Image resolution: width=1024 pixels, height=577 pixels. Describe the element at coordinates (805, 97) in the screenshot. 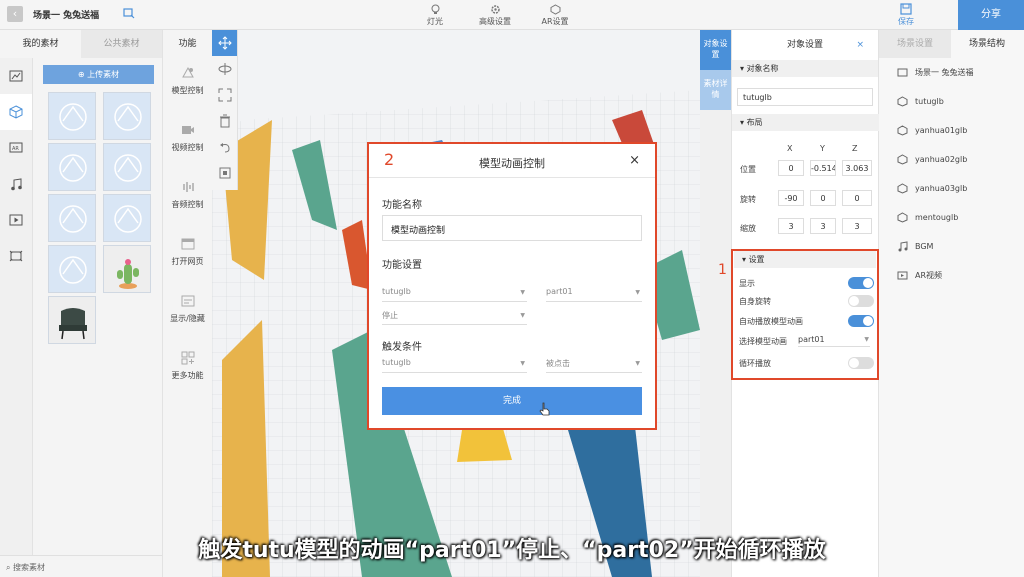

I see `object-name-input: tutuglb` at that location.